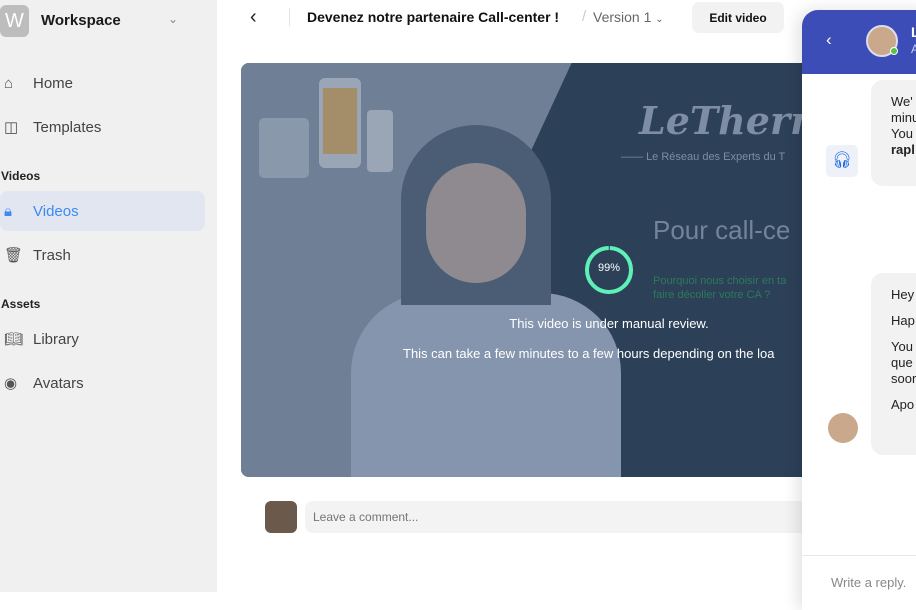 Image resolution: width=916 pixels, height=610 pixels. Describe the element at coordinates (253, 17) in the screenshot. I see `back-button: ‹` at that location.